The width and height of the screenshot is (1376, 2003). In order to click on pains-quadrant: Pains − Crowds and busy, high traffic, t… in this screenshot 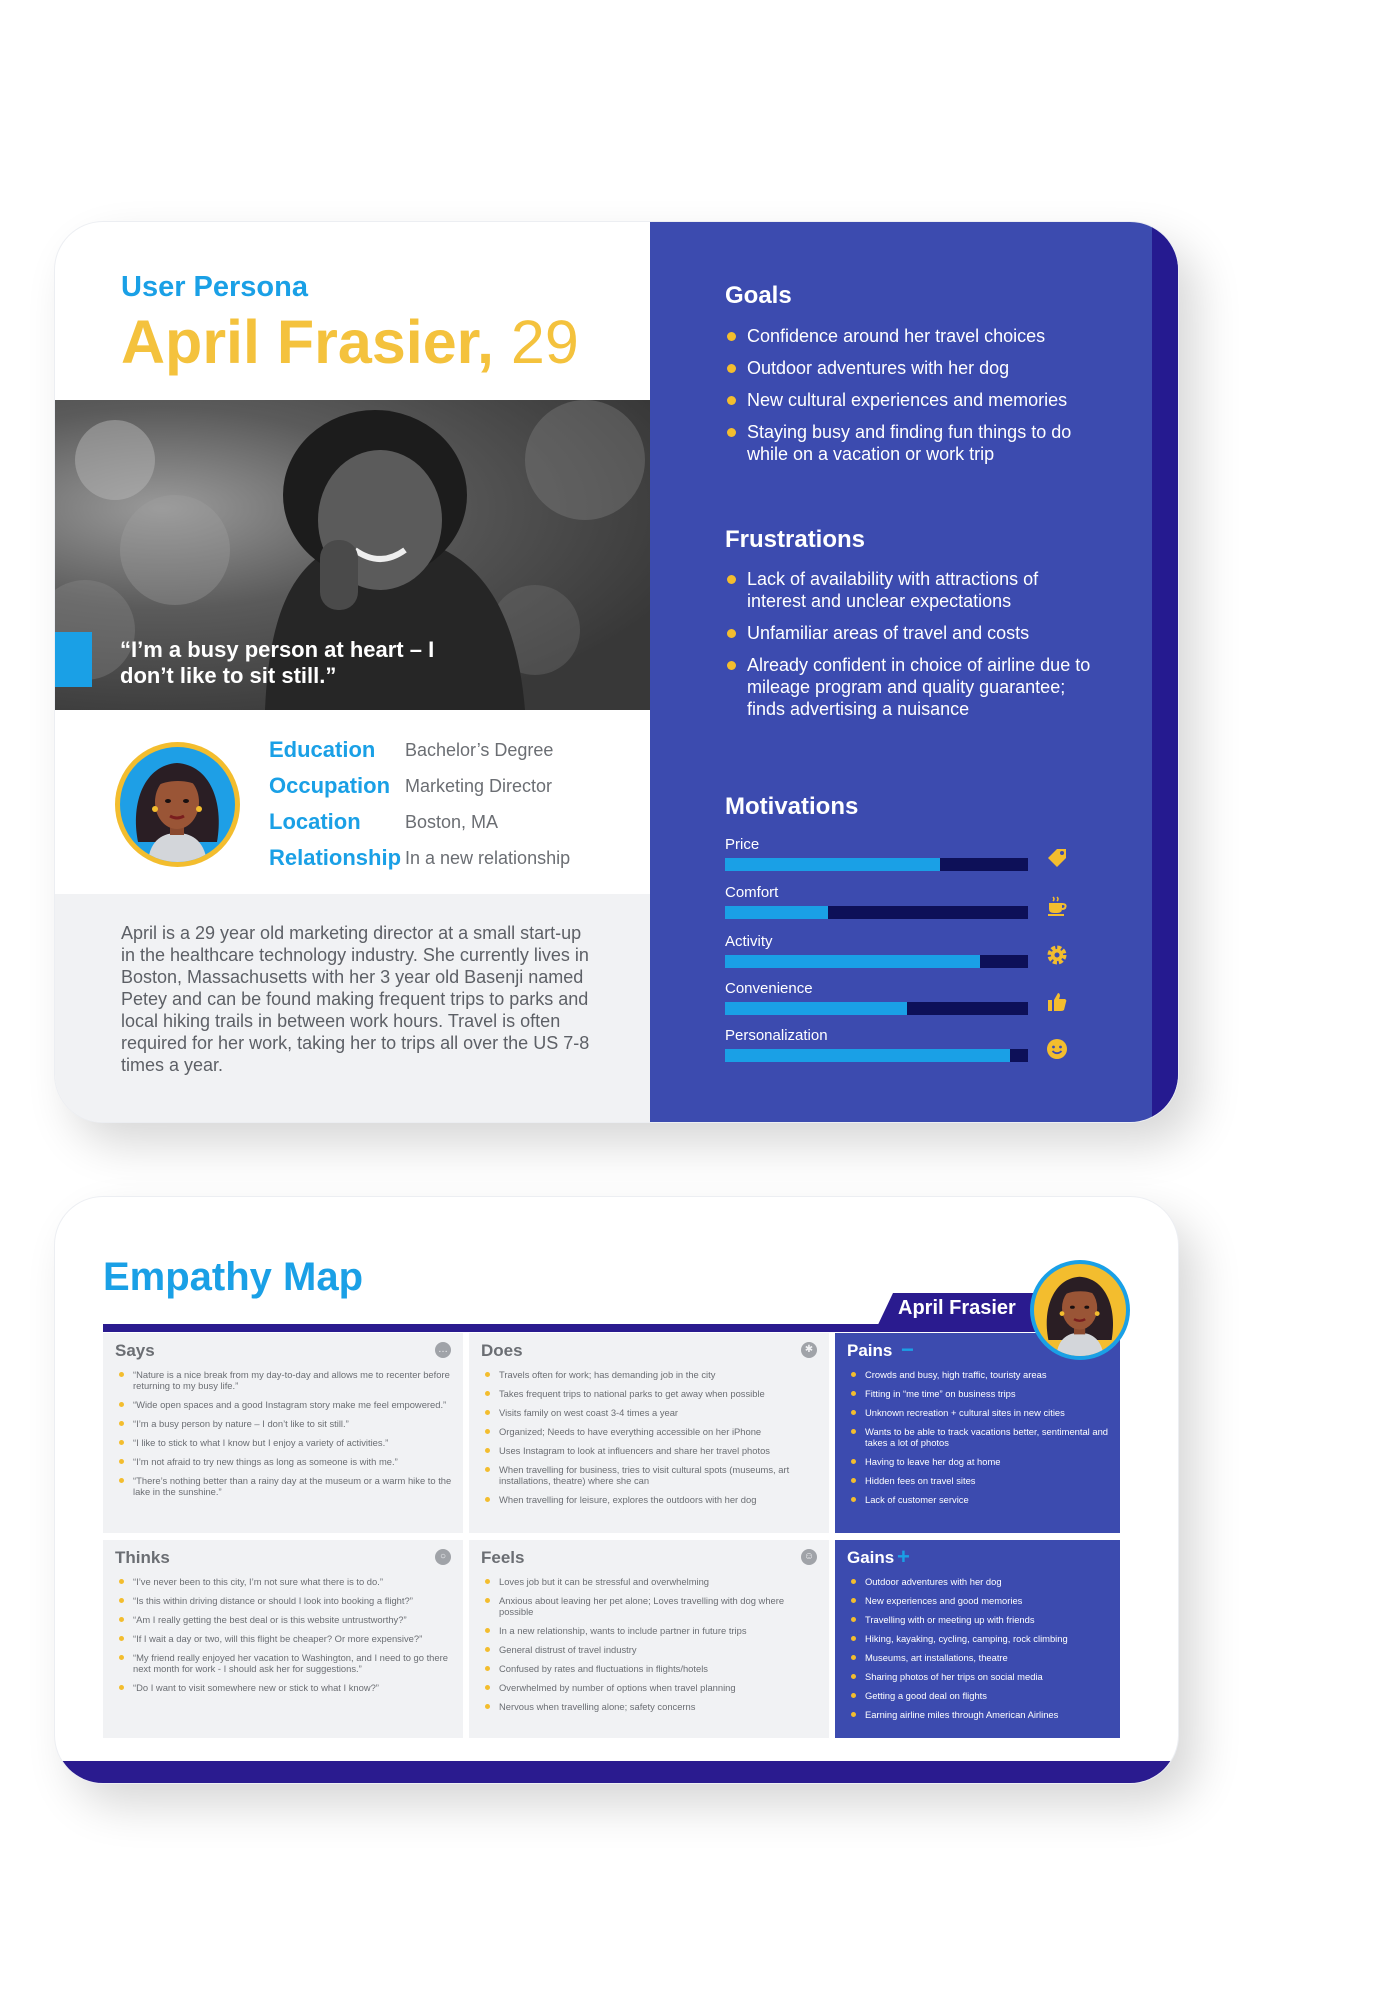, I will do `click(977, 1433)`.